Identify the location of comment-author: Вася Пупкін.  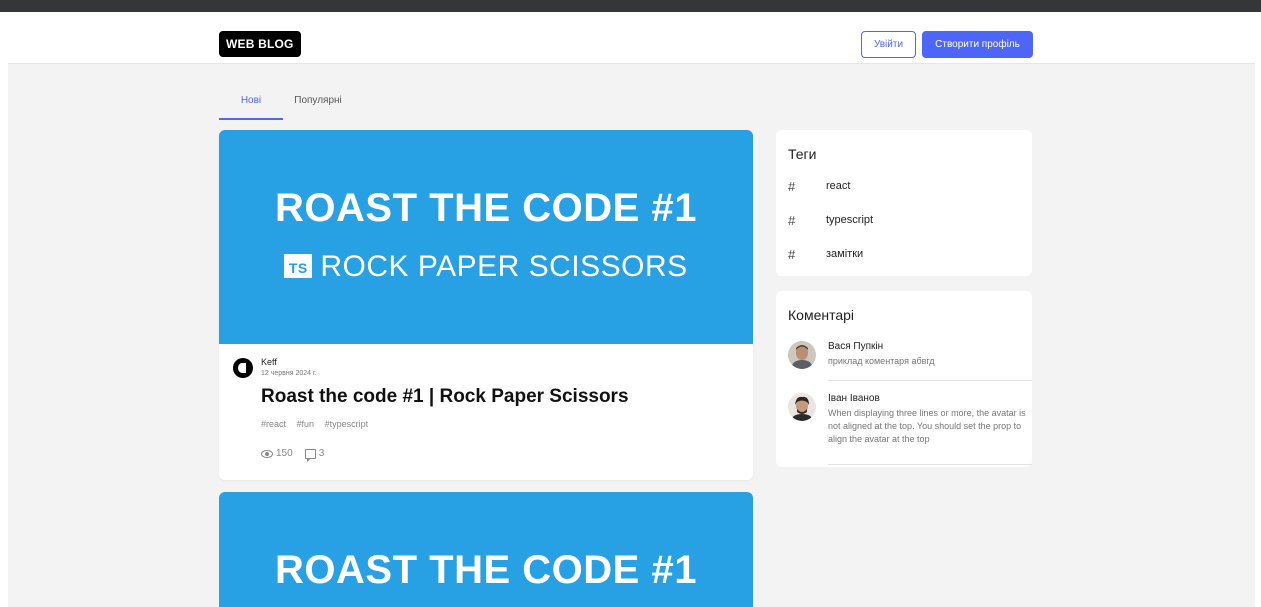
(855, 346).